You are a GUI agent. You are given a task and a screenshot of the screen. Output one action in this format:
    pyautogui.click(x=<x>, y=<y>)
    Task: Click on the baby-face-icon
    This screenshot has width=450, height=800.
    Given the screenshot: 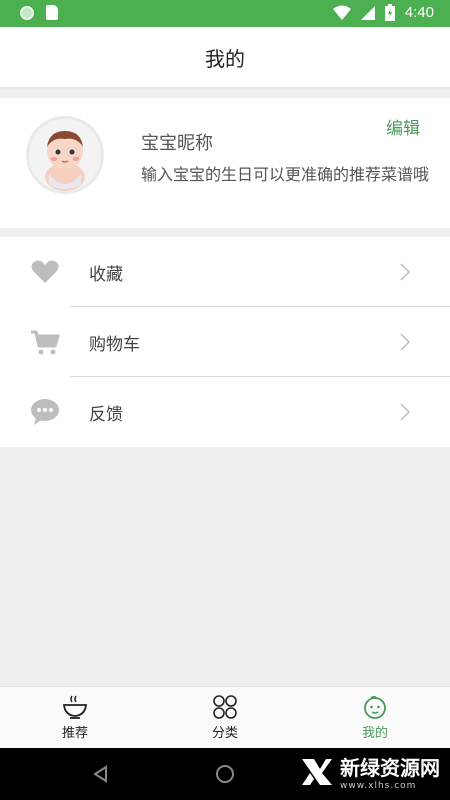 What is the action you would take?
    pyautogui.click(x=375, y=707)
    